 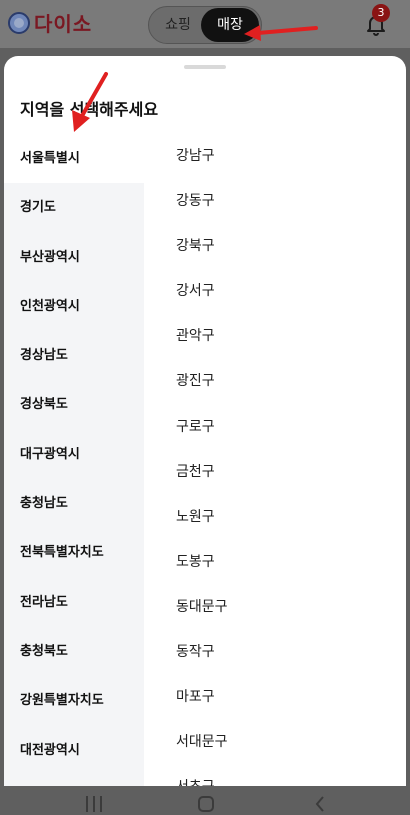 What do you see at coordinates (275, 381) in the screenshot?
I see `district-item: 광진구` at bounding box center [275, 381].